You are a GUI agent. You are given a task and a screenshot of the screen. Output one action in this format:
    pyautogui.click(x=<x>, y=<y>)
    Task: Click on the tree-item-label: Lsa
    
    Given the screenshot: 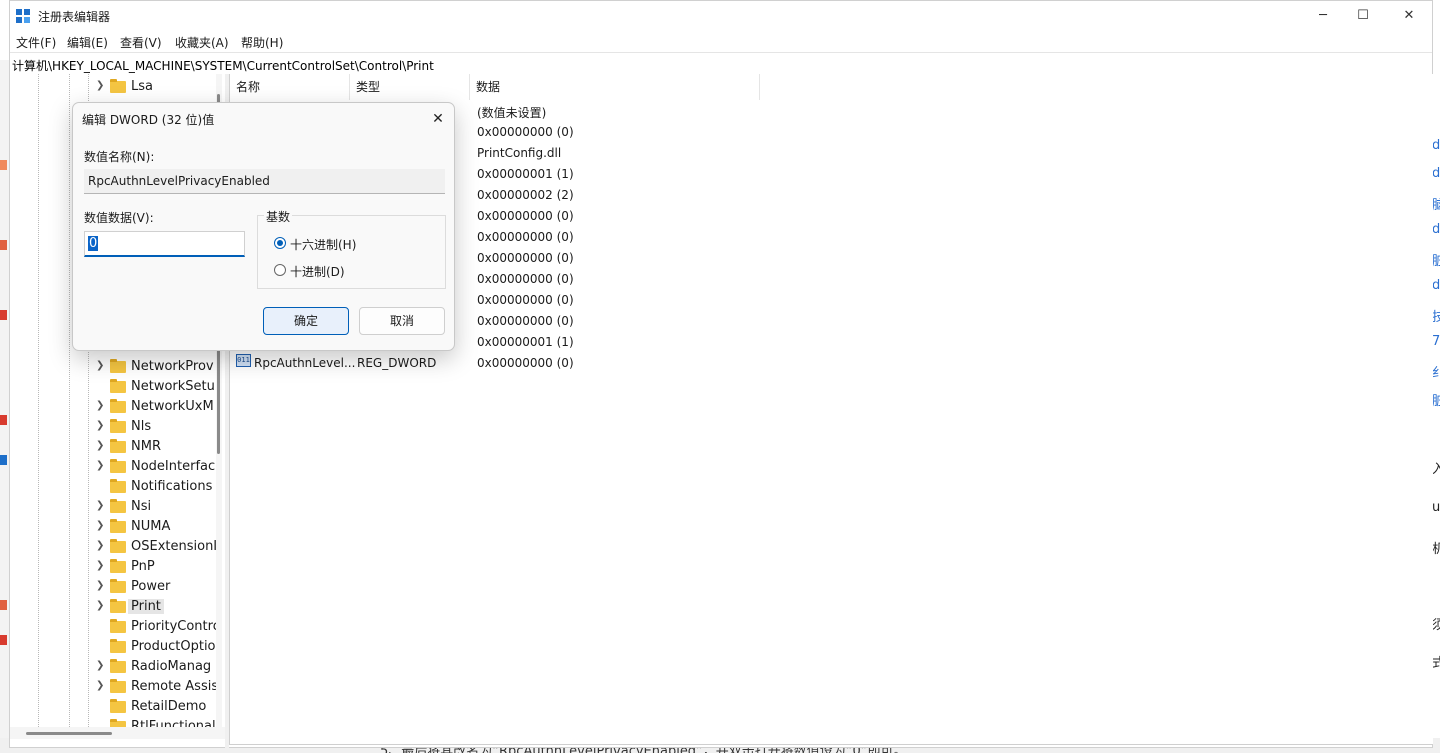 What is the action you would take?
    pyautogui.click(x=142, y=86)
    